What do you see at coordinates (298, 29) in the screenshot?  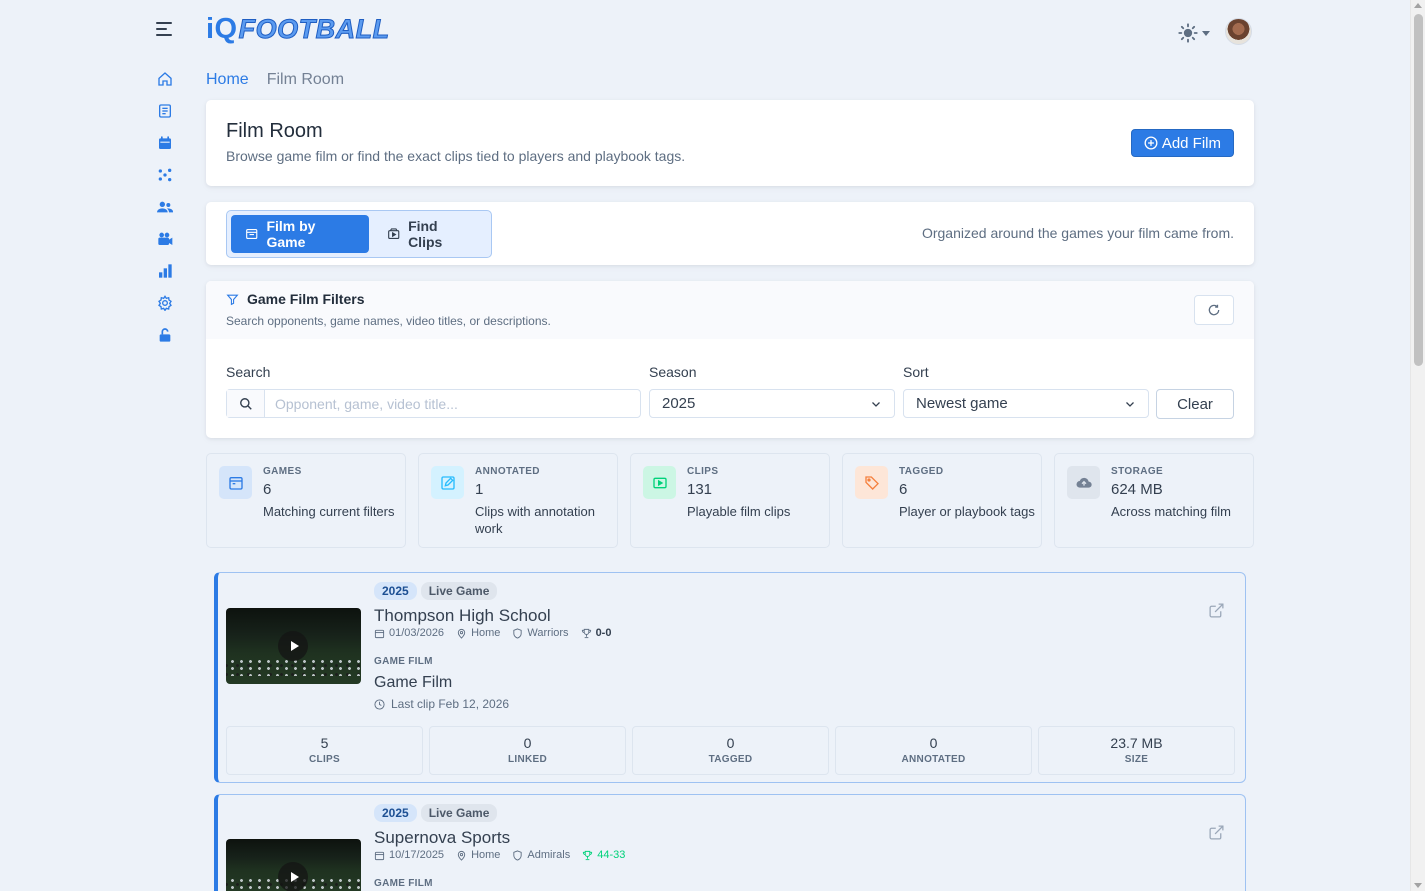 I see `app-logo: iQ FOOTBALL` at bounding box center [298, 29].